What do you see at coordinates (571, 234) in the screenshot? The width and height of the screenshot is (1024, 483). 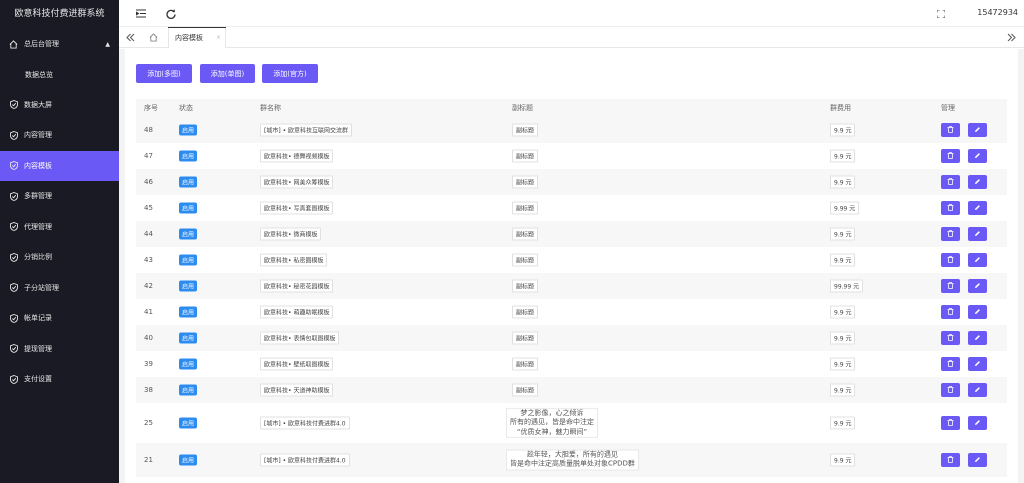 I see `table-row: 44 启用 欧意科技• 微商模板 副标题 9.9 元` at bounding box center [571, 234].